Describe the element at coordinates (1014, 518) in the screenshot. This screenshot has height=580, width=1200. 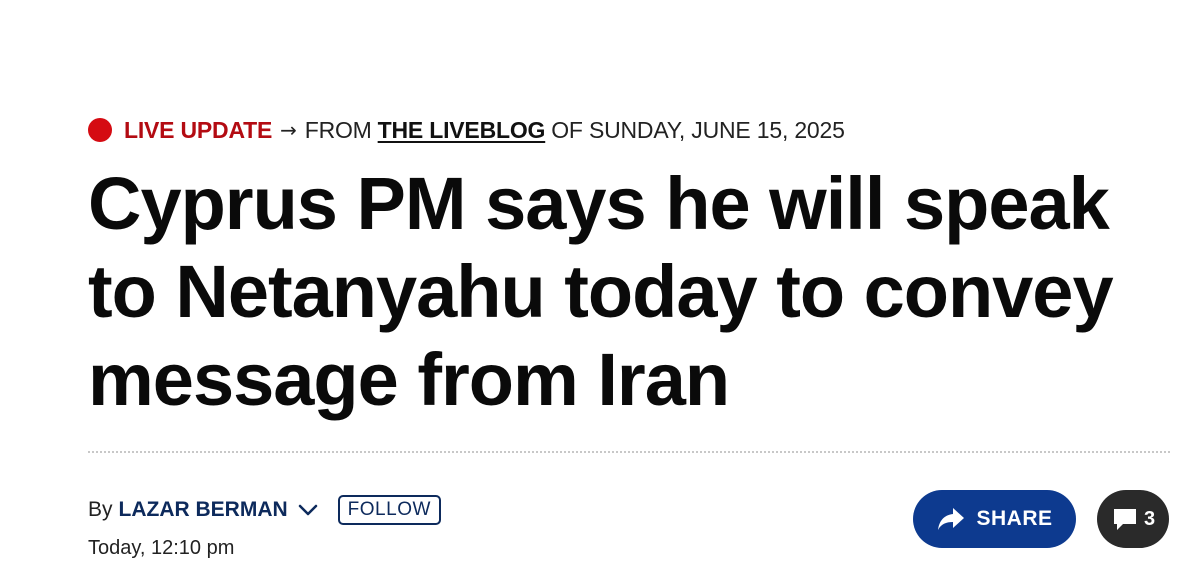
I see `share-label: SHARE` at that location.